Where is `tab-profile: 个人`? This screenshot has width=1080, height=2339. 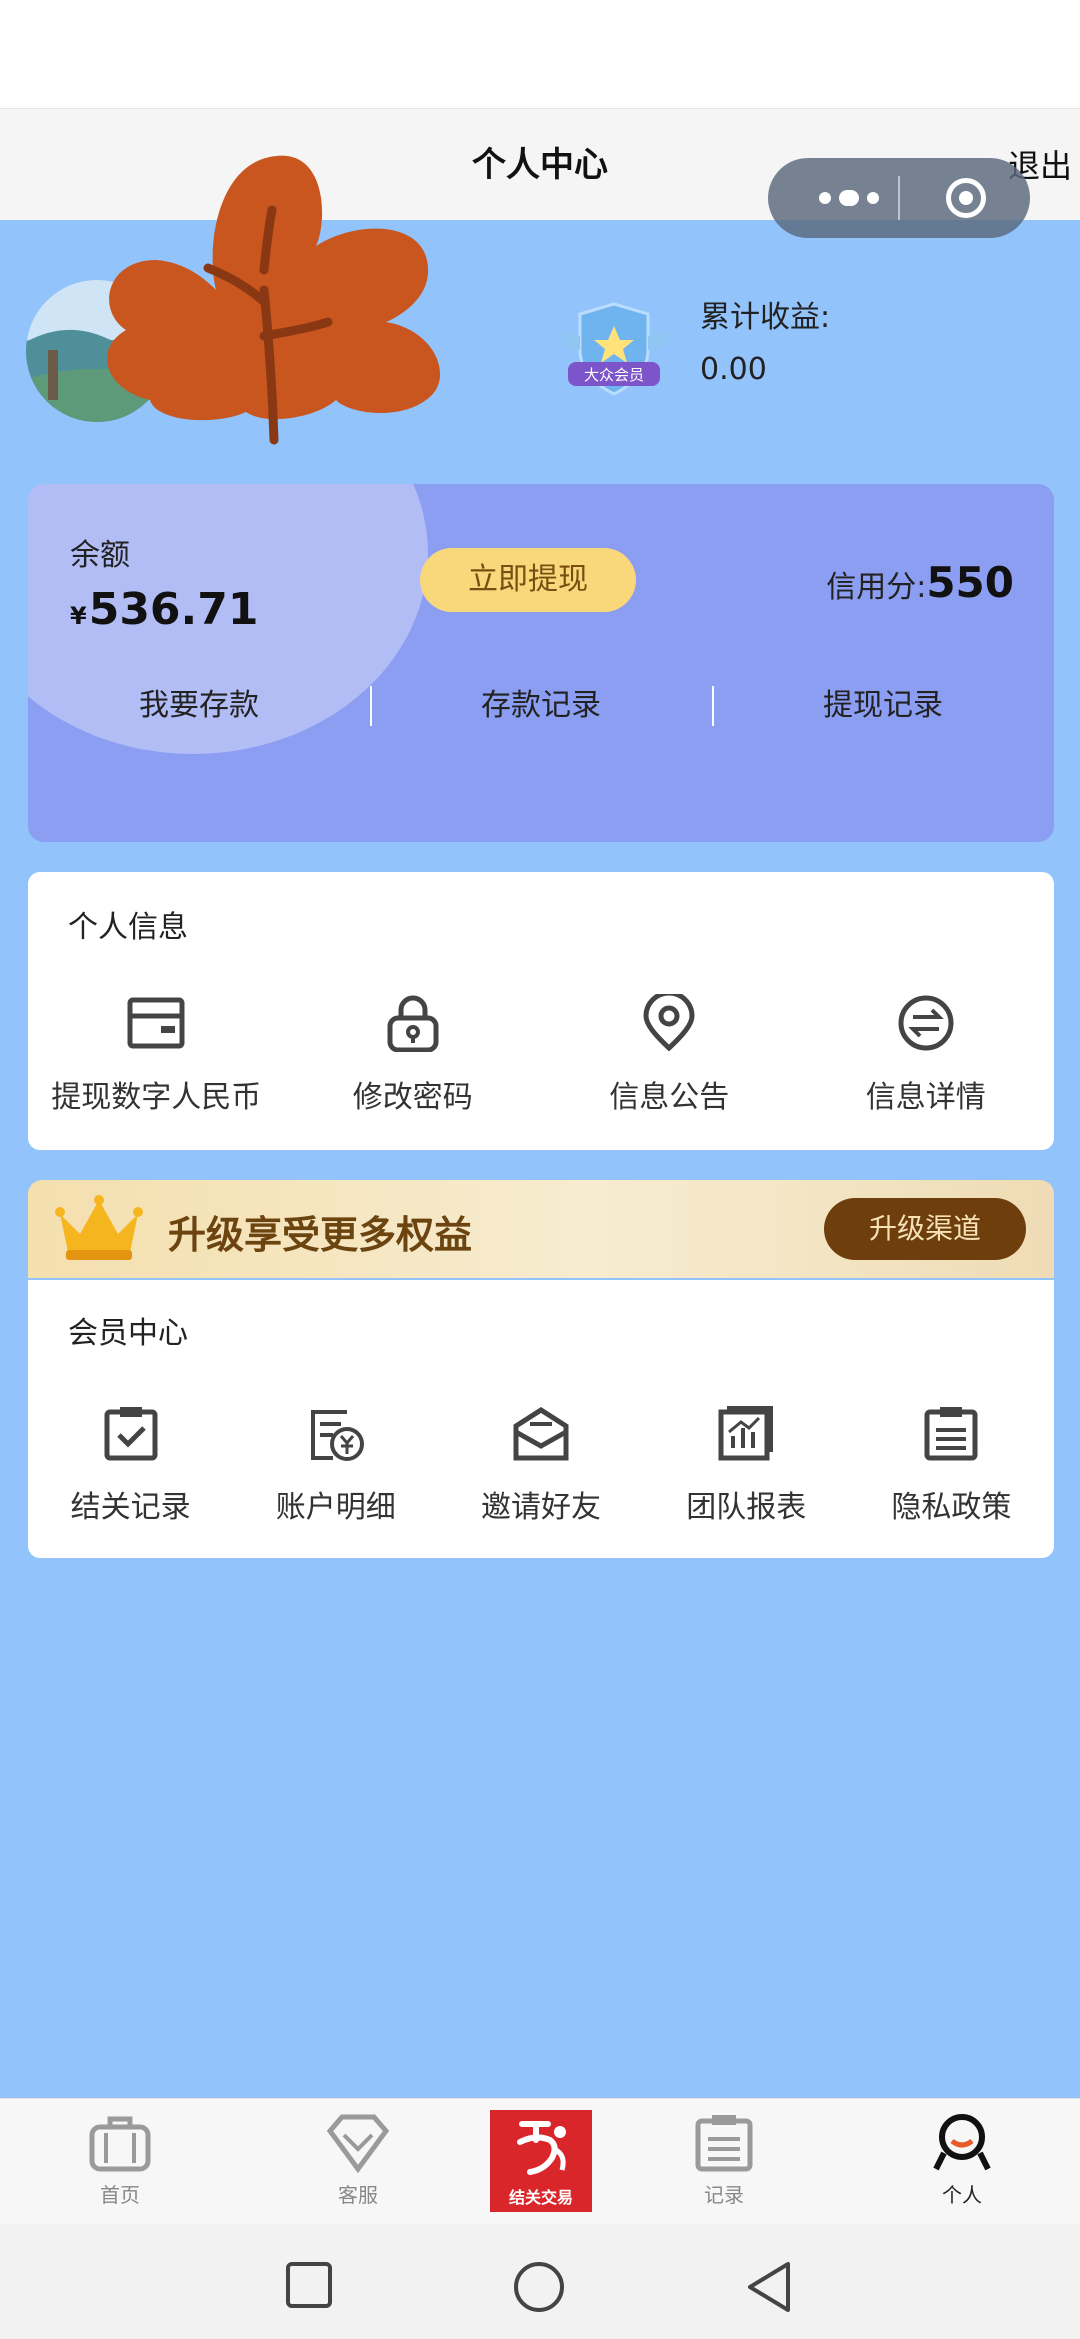
tab-profile: 个人 is located at coordinates (962, 2160).